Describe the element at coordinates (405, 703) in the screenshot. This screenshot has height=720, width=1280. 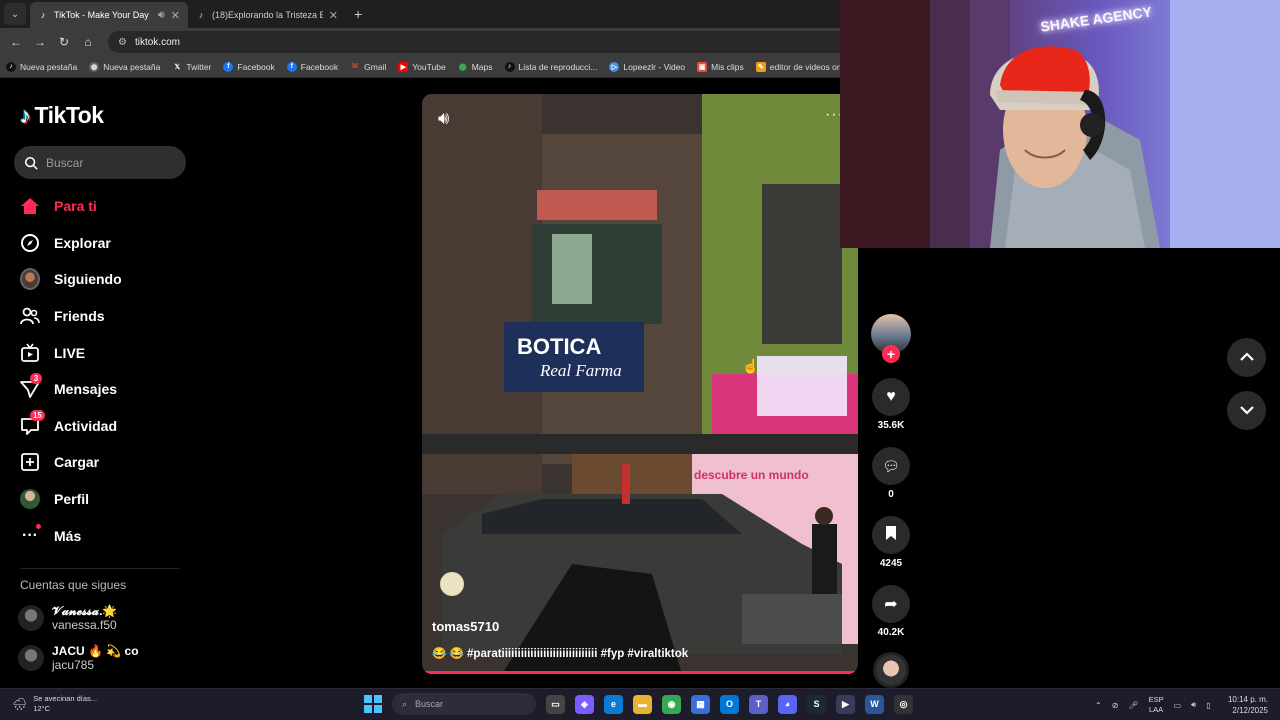
I see `search-icon: ⌕` at that location.